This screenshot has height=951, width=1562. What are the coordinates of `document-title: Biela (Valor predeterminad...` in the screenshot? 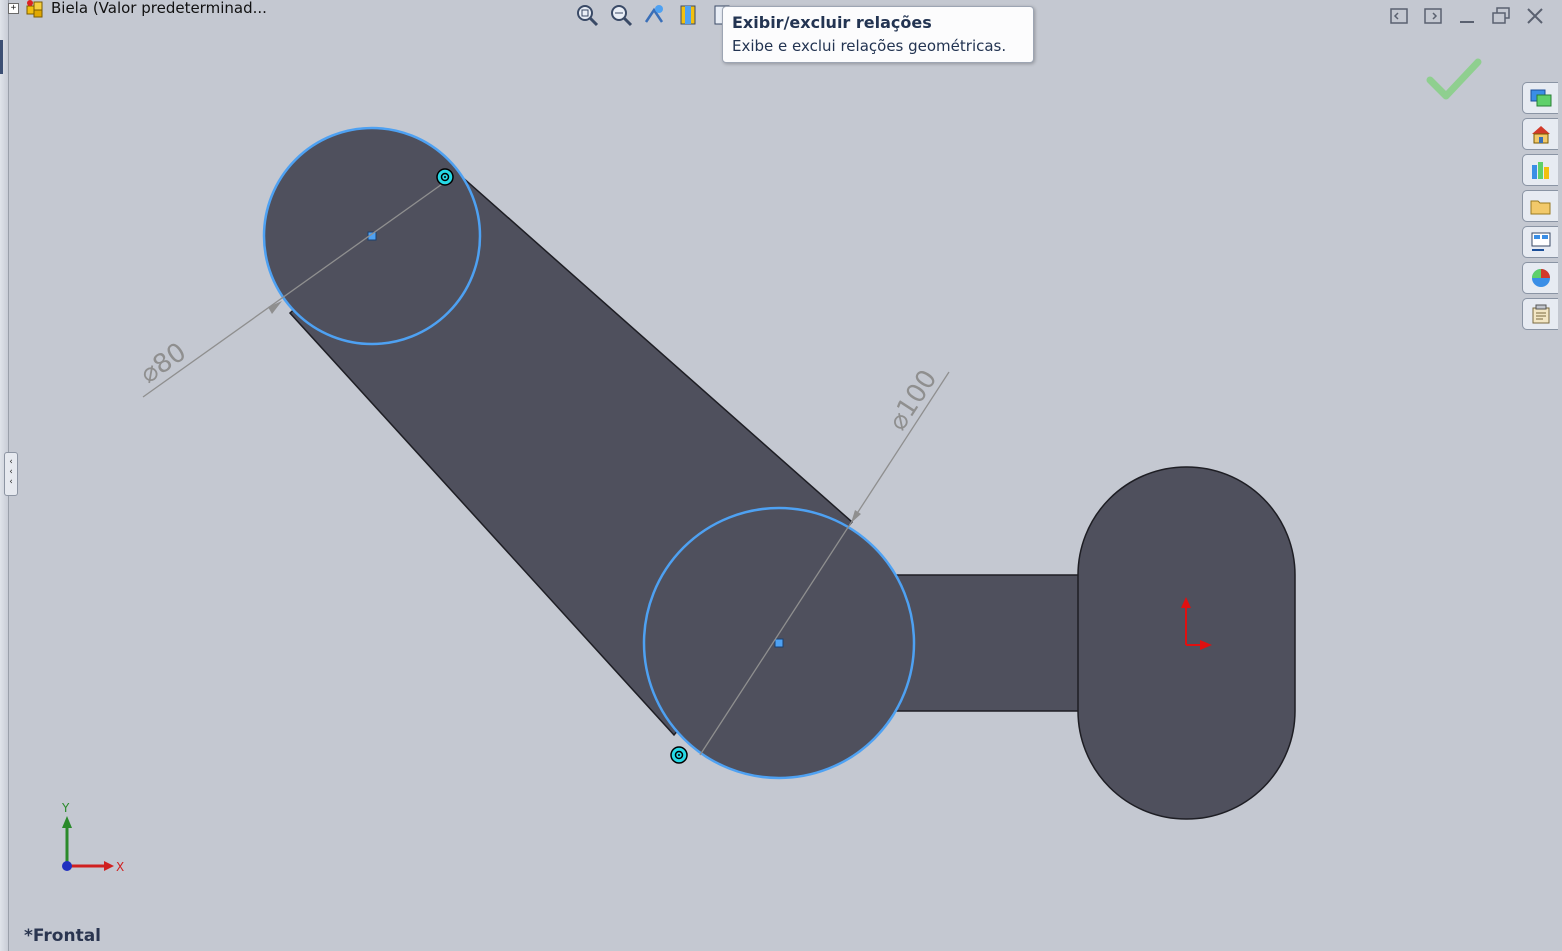 It's located at (159, 8).